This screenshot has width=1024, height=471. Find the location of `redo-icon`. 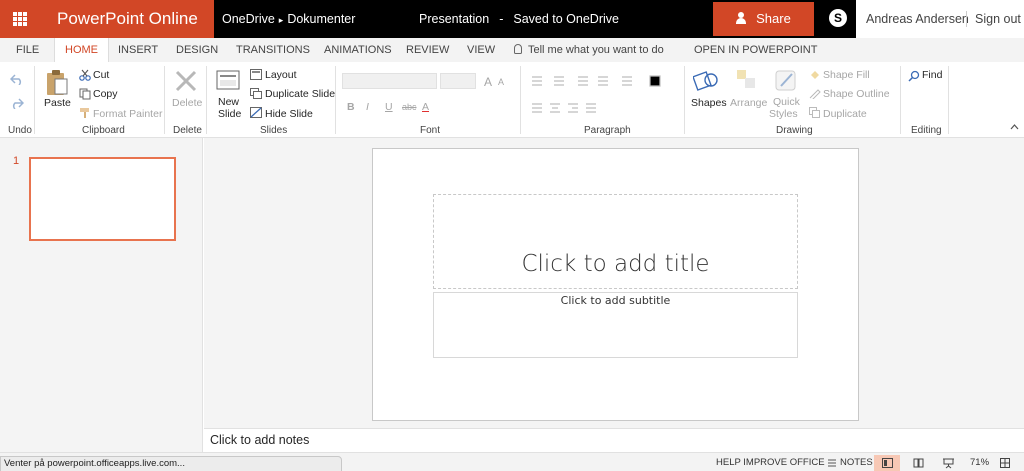

redo-icon is located at coordinates (17, 103).